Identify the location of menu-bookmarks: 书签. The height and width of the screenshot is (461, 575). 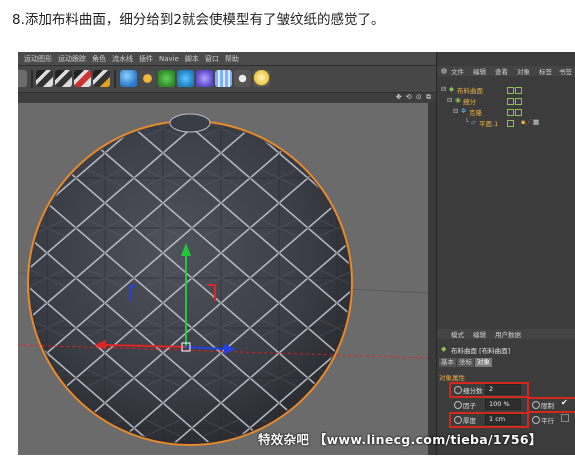
(565, 71).